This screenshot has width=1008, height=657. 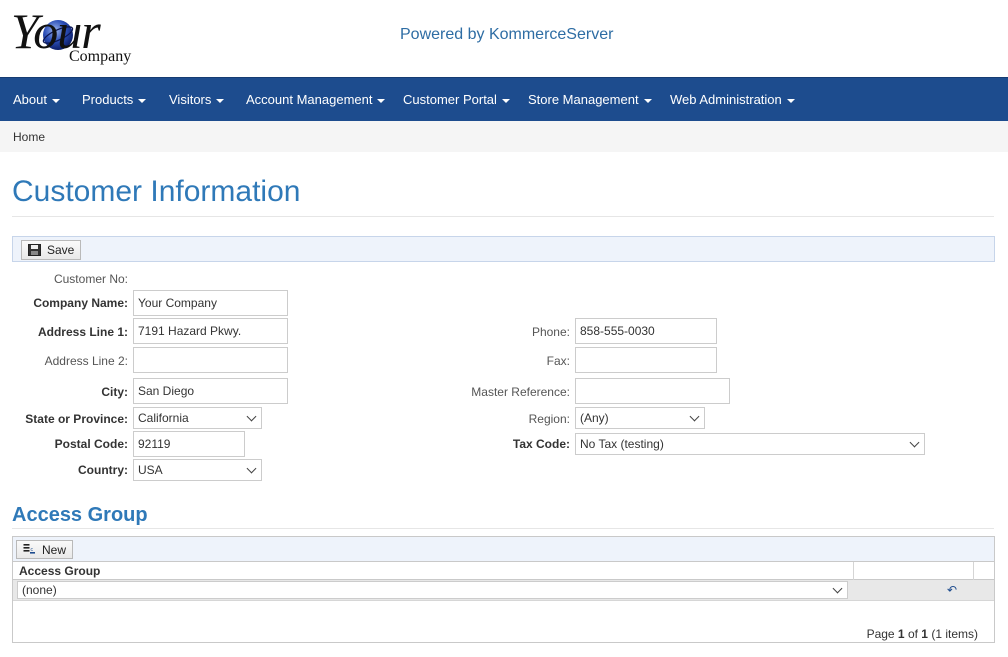 What do you see at coordinates (503, 571) in the screenshot?
I see `grid-header-row: Access Group` at bounding box center [503, 571].